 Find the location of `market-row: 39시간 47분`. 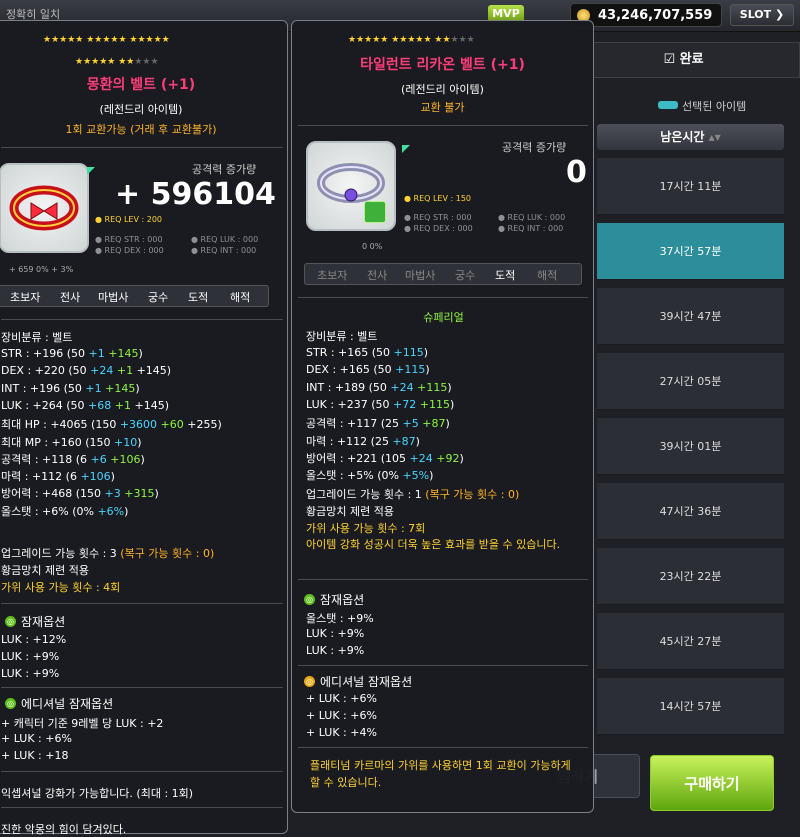

market-row: 39시간 47분 is located at coordinates (690, 316).